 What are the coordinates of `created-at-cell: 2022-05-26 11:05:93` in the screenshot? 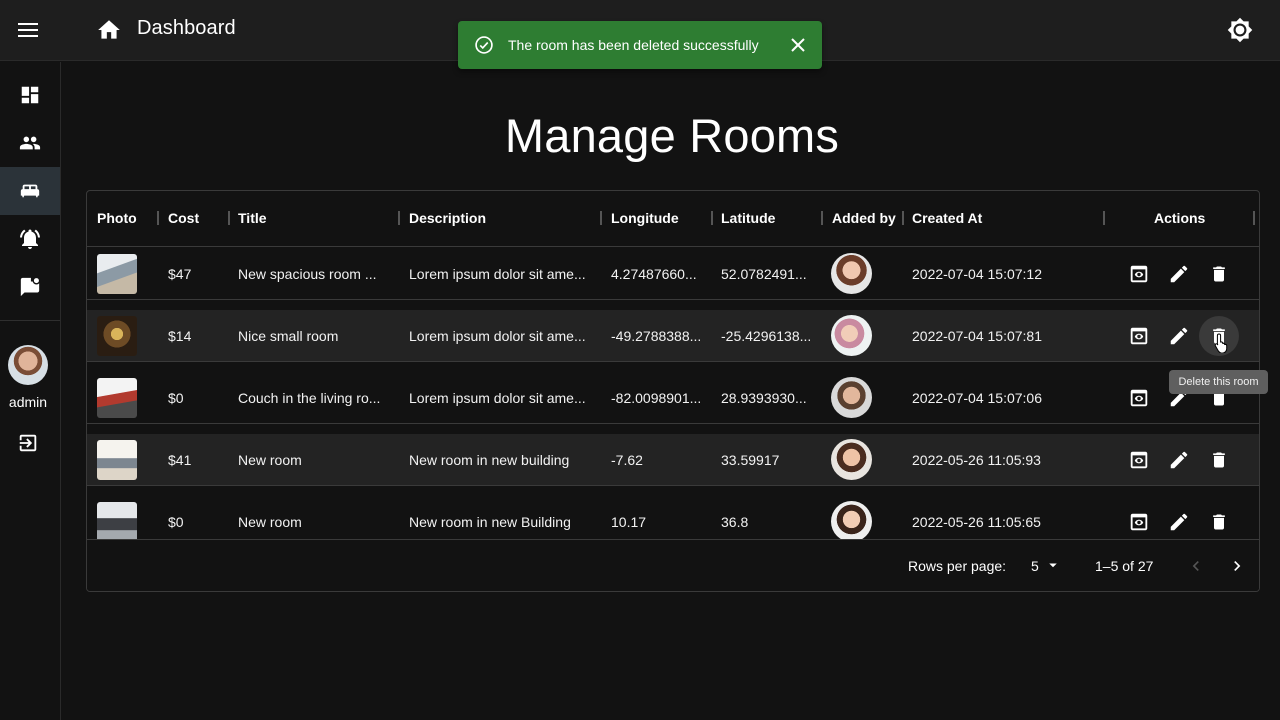 It's located at (976, 460).